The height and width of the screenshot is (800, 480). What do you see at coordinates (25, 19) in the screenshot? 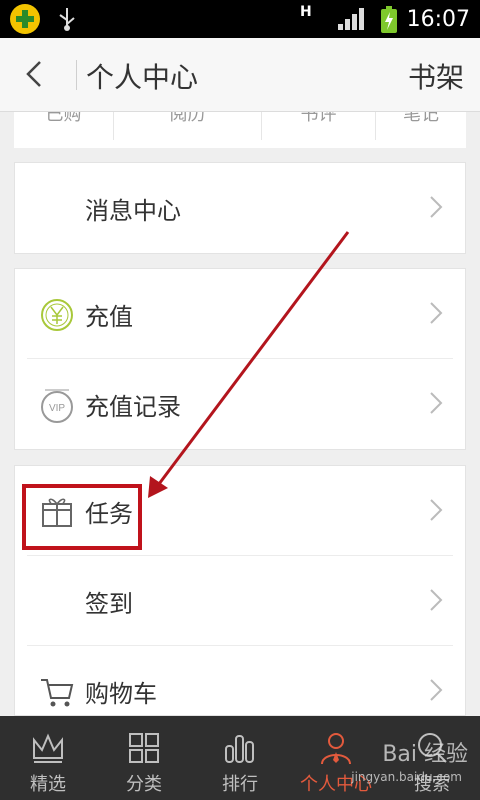
I see `app-plus-icon` at bounding box center [25, 19].